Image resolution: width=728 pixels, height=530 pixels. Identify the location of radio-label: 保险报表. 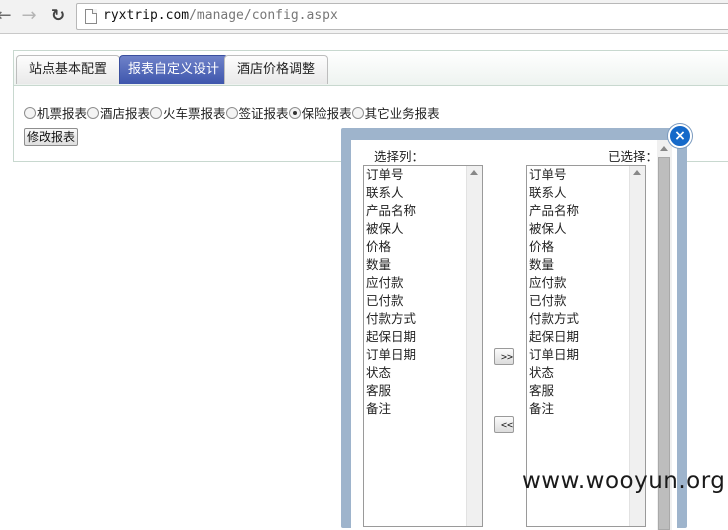
(326, 113).